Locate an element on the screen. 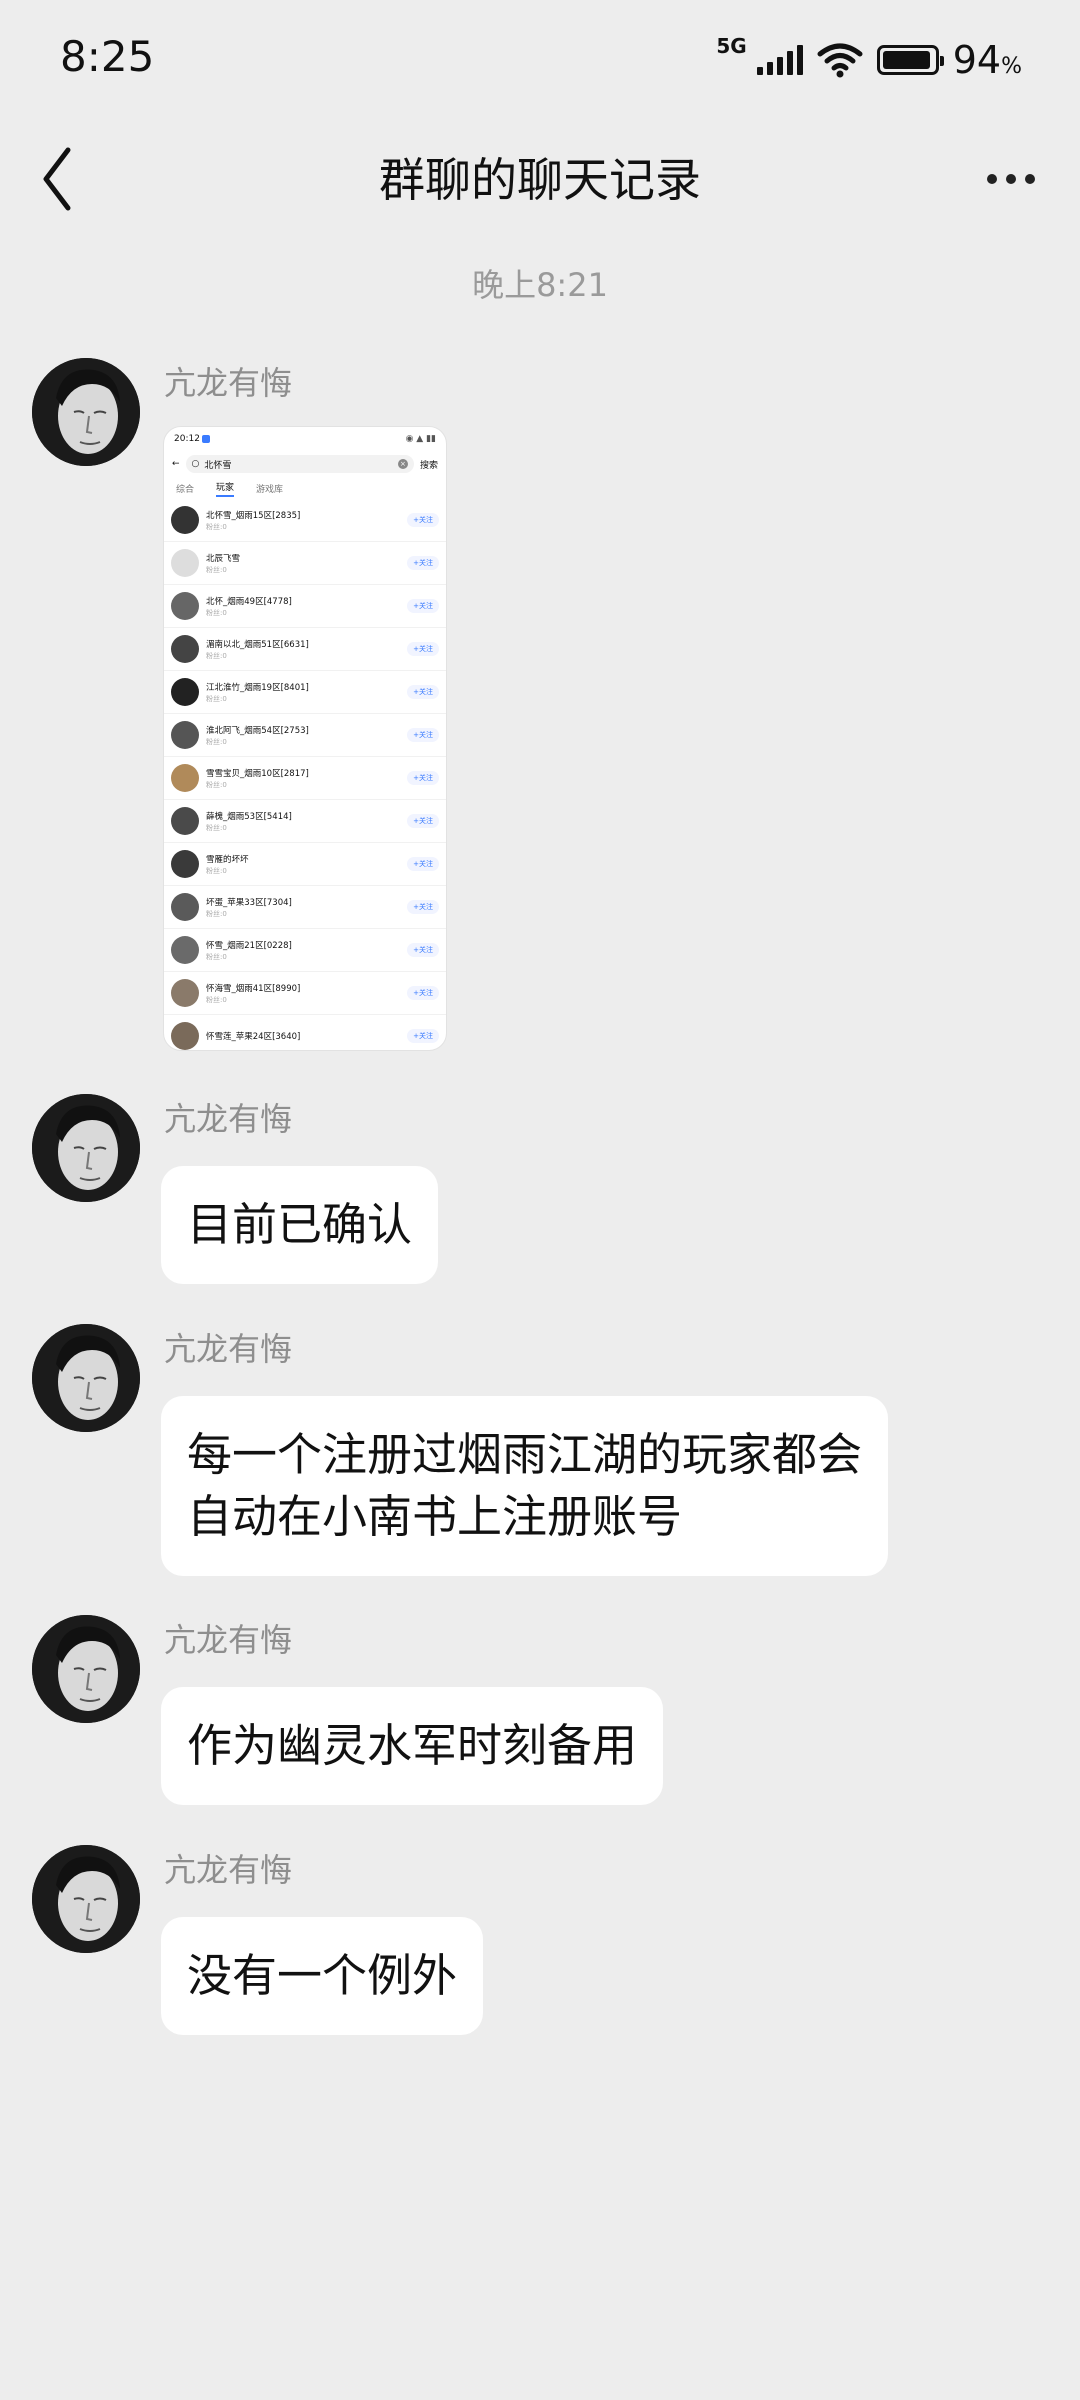 The width and height of the screenshot is (1080, 2400). player-name: 坏蛋_苹果33区[7304] is located at coordinates (249, 902).